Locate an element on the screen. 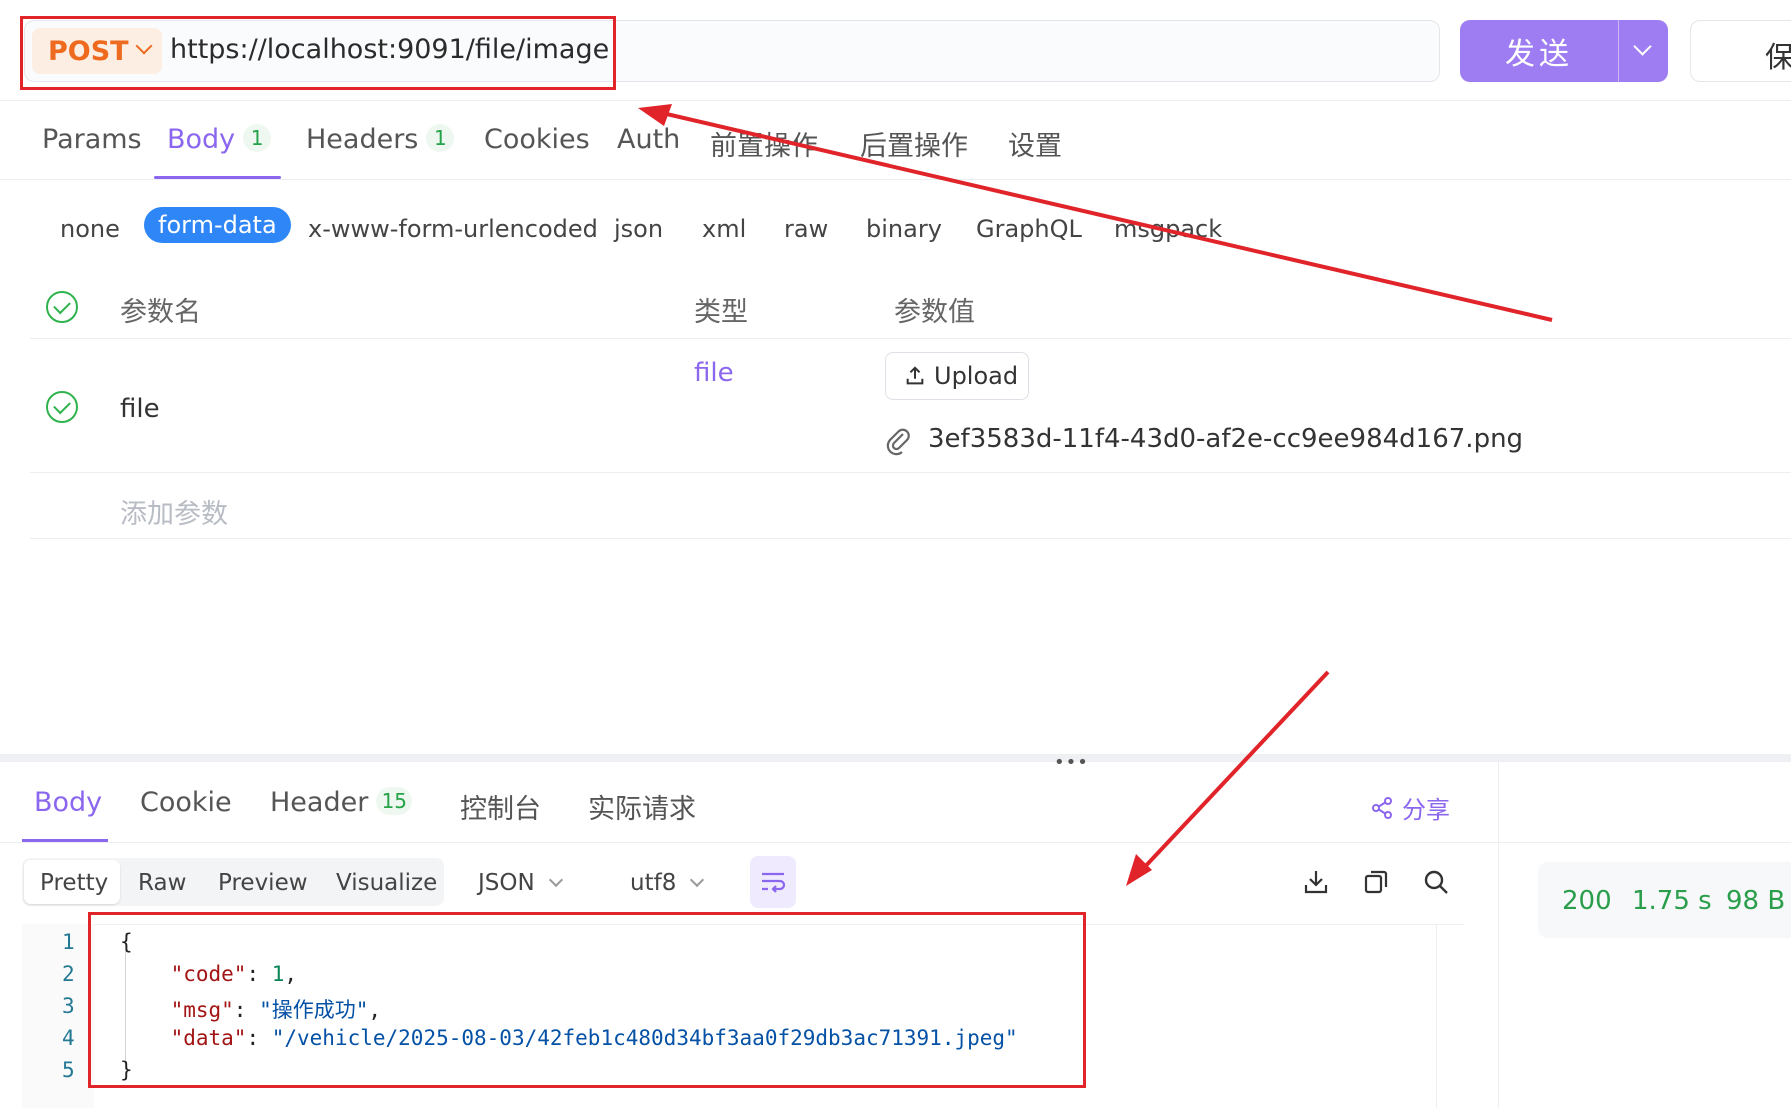 Image resolution: width=1791 pixels, height=1108 pixels. share-button: 分享 is located at coordinates (1410, 807).